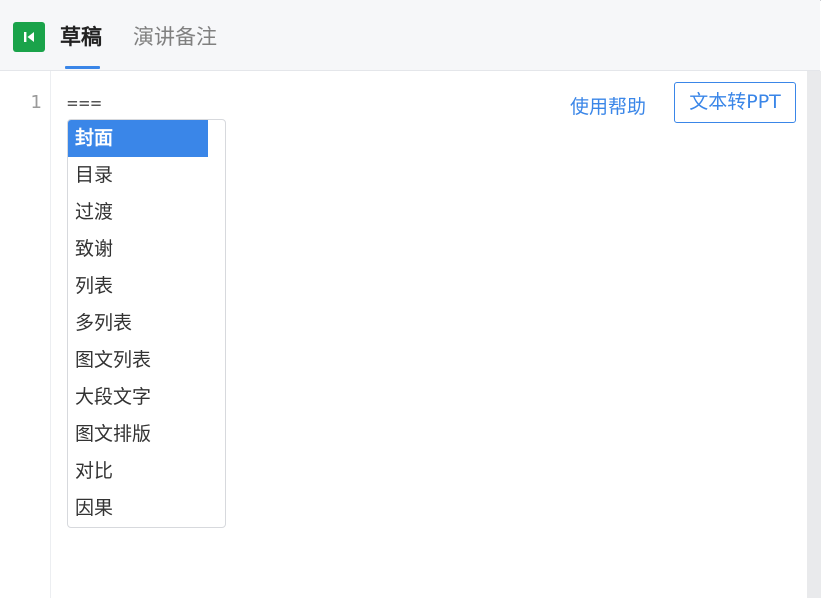  I want to click on dropdown-item-toc: 目录, so click(90, 175).